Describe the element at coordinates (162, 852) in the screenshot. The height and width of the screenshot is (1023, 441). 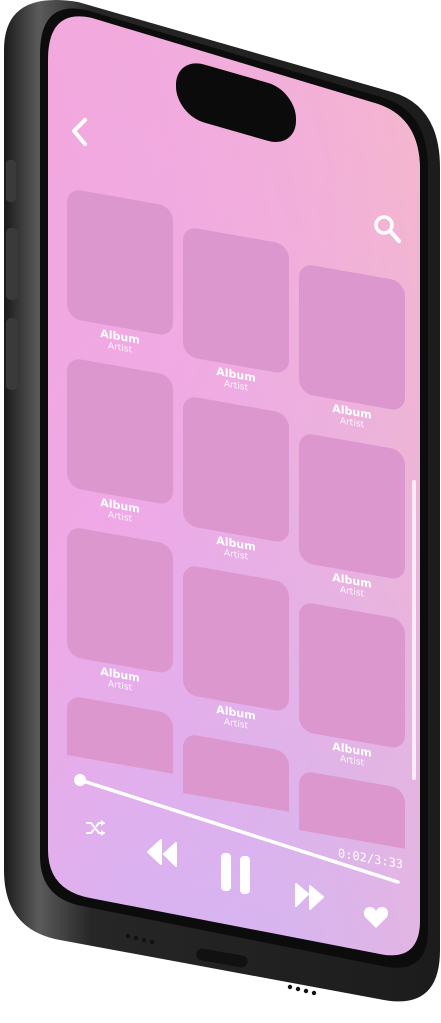
I see `rewind-icon` at that location.